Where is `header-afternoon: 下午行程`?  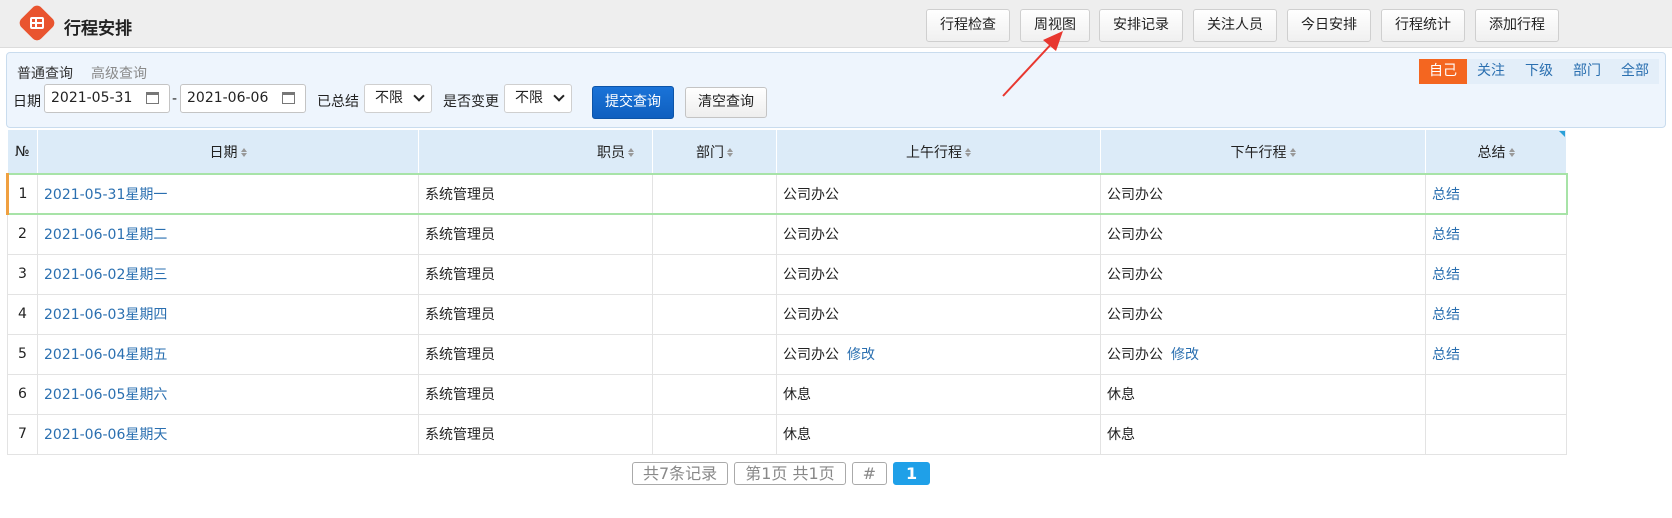
header-afternoon: 下午行程 is located at coordinates (1263, 152).